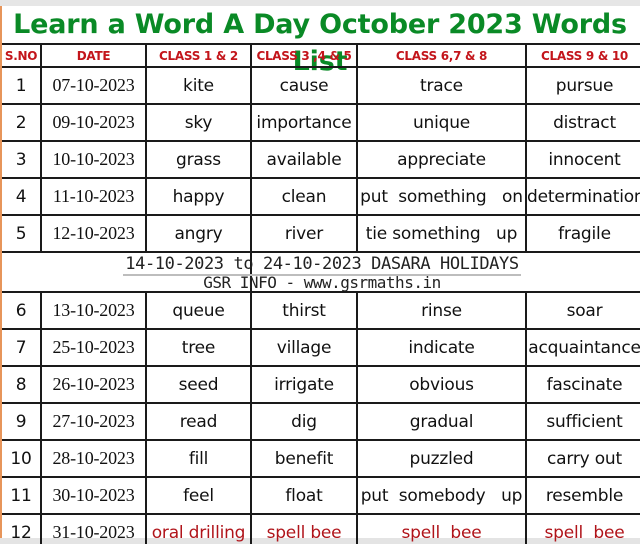 The image size is (640, 544). I want to click on cell-sno: 2, so click(22, 122).